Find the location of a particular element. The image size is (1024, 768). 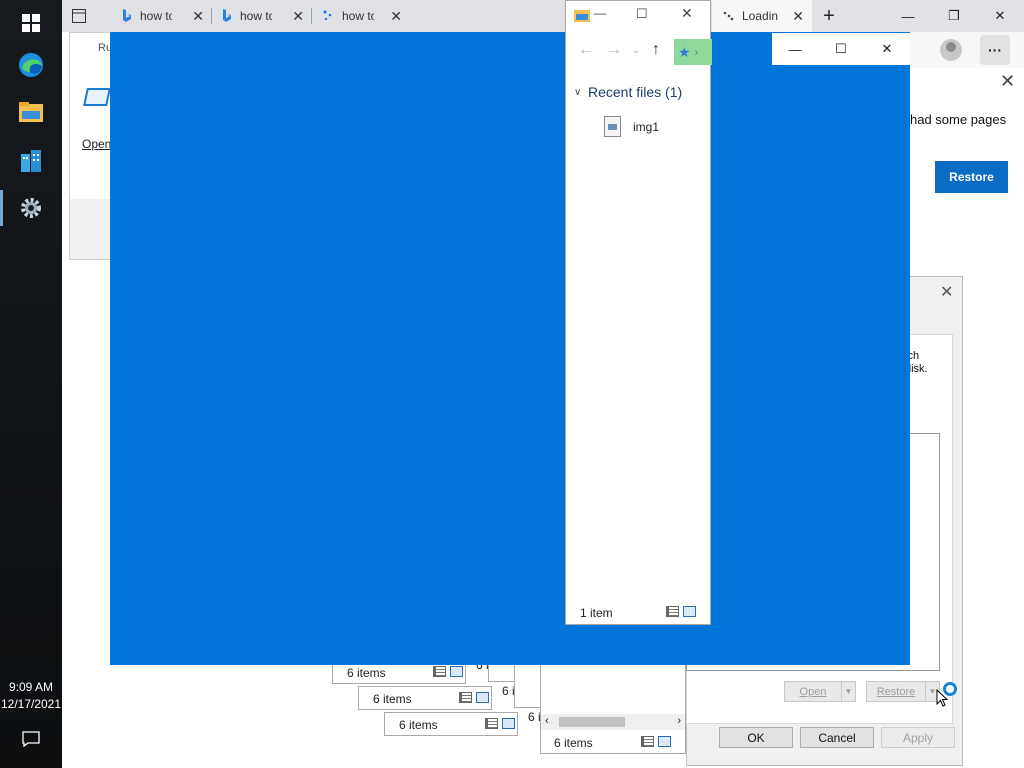

navigation-bar: ← → ⌄ ↑ ★ › is located at coordinates (639, 51).